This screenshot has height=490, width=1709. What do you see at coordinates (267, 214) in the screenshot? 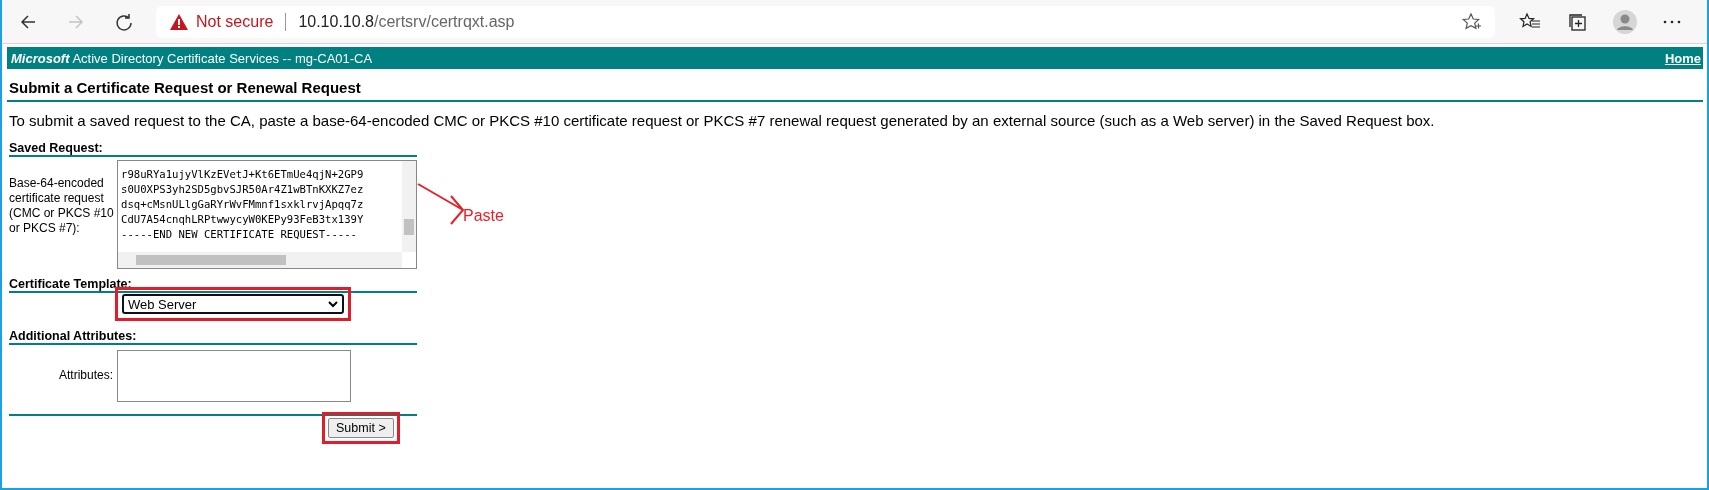
I see `request-textarea: r98uRYa1ujyVlKzEVetJ+Kt6ETmUe4qjN+2GP9 s0U0XPS3yh2SD5gbvSJR50Ar4Z1wBTnKXKZ7ez dsq+cMsnULlgGaRYrWvFMmnf1sxklrvjApqq7z CdU7A54cnqhLRPtwwycyW0KEPy93FeB3tx139Y -----END NEW CERTIFICATE REQUEST-----` at bounding box center [267, 214].